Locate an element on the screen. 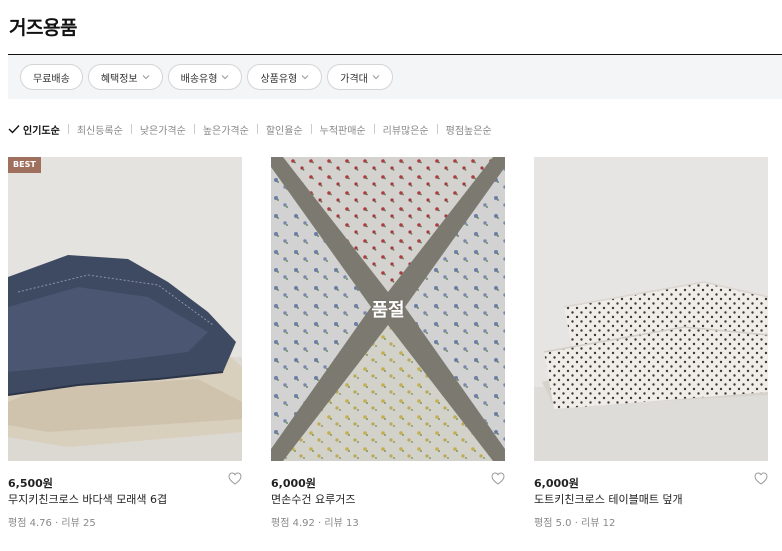 Image resolution: width=782 pixels, height=551 pixels. product-price: 6,500원 is located at coordinates (30, 483).